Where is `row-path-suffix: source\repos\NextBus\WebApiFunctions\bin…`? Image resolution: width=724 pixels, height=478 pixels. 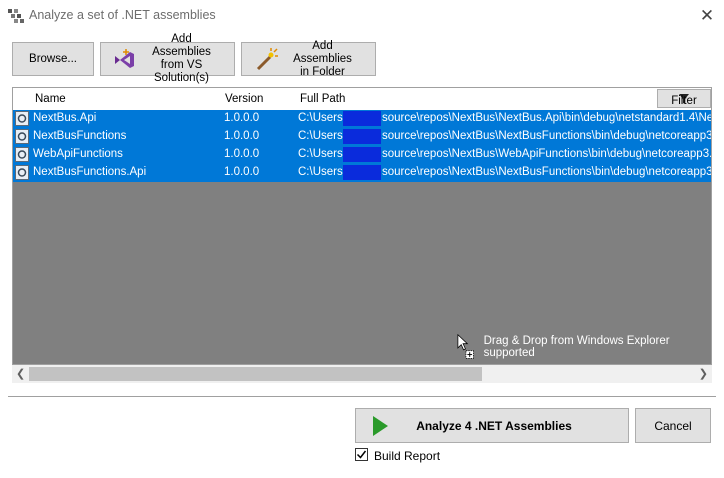 row-path-suffix: source\repos\NextBus\WebApiFunctions\bin… is located at coordinates (547, 154).